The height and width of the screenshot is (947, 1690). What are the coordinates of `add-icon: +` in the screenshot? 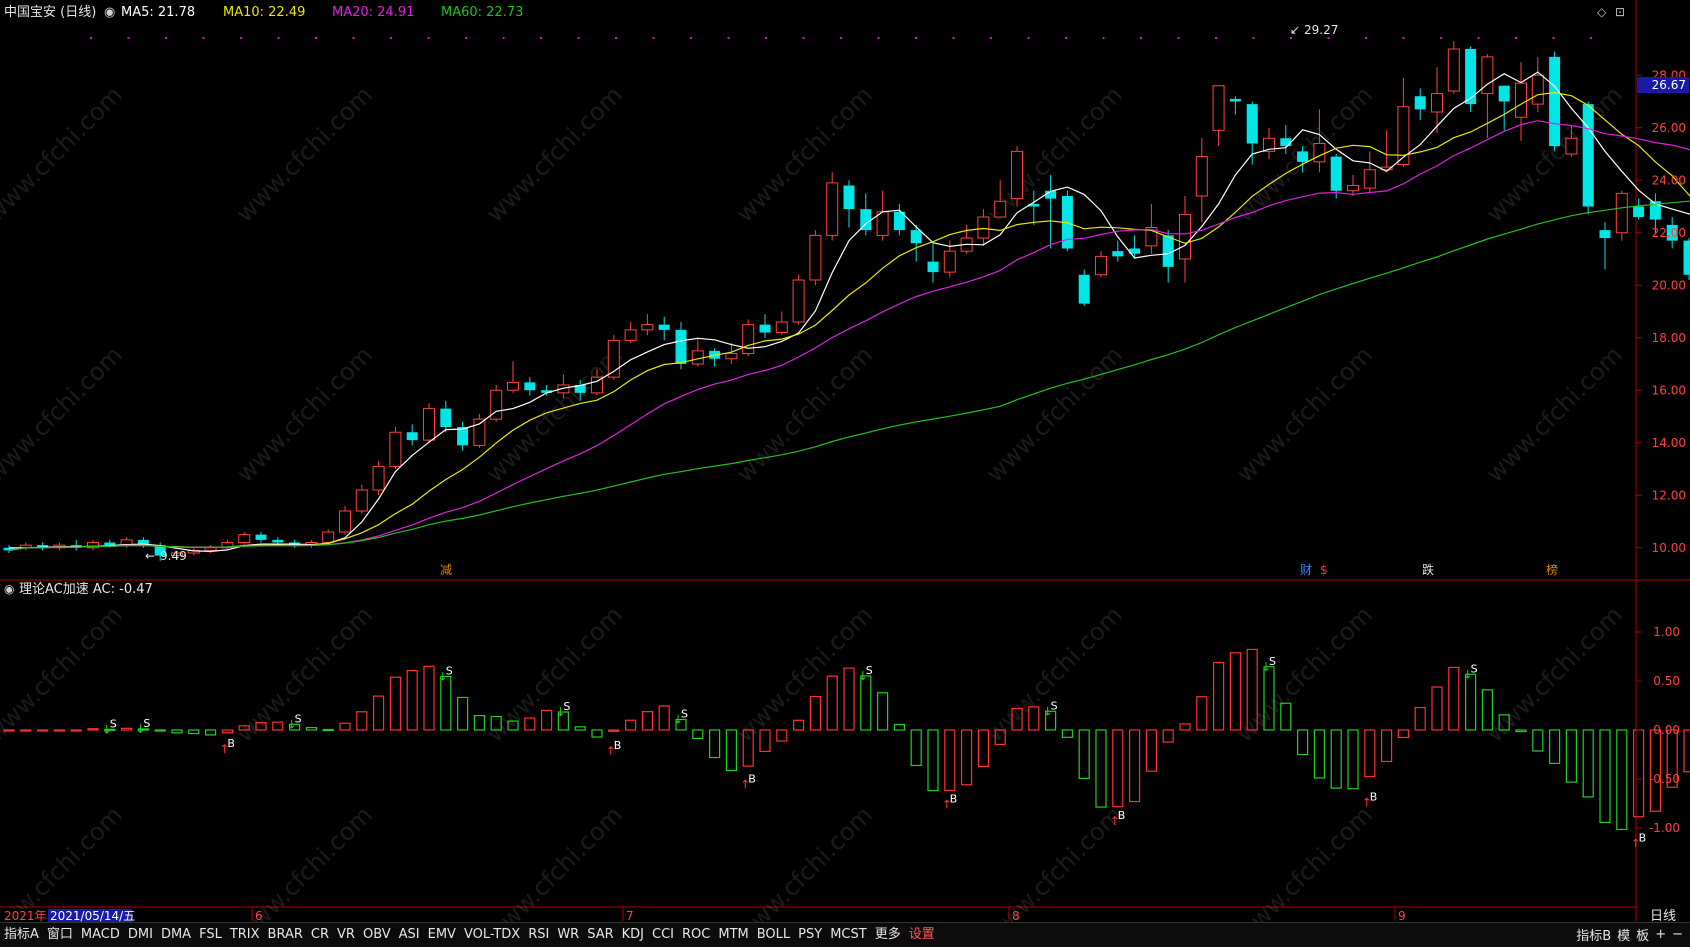 It's located at (1660, 934).